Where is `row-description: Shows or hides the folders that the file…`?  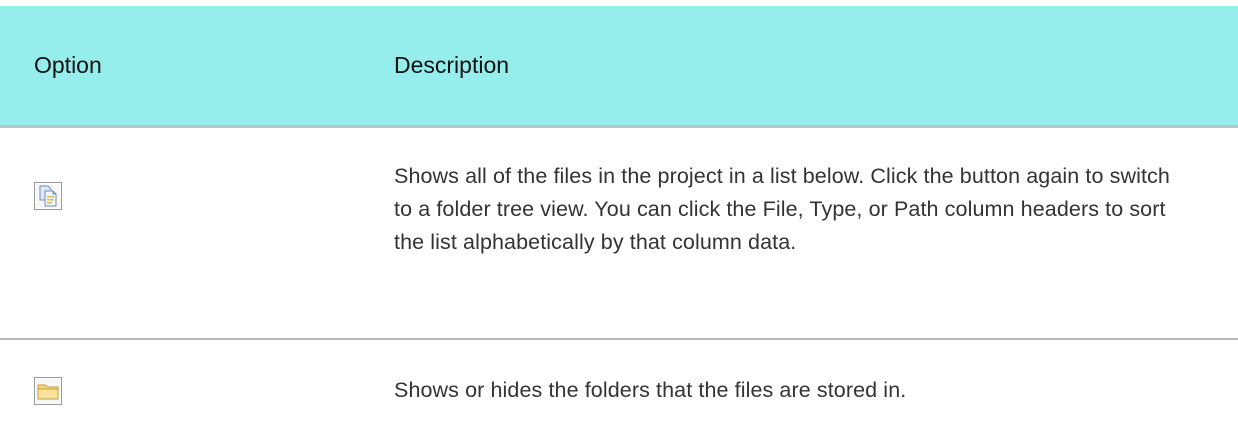
row-description: Shows or hides the folders that the file… is located at coordinates (650, 390).